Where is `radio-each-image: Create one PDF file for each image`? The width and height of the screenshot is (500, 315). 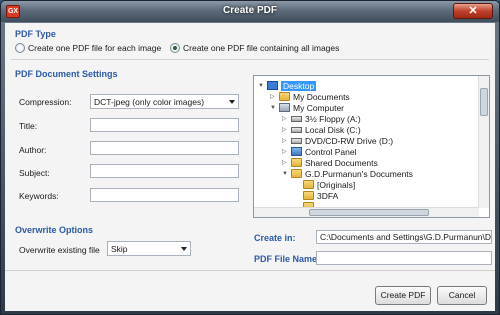
radio-each-image: Create one PDF file for each image is located at coordinates (88, 48).